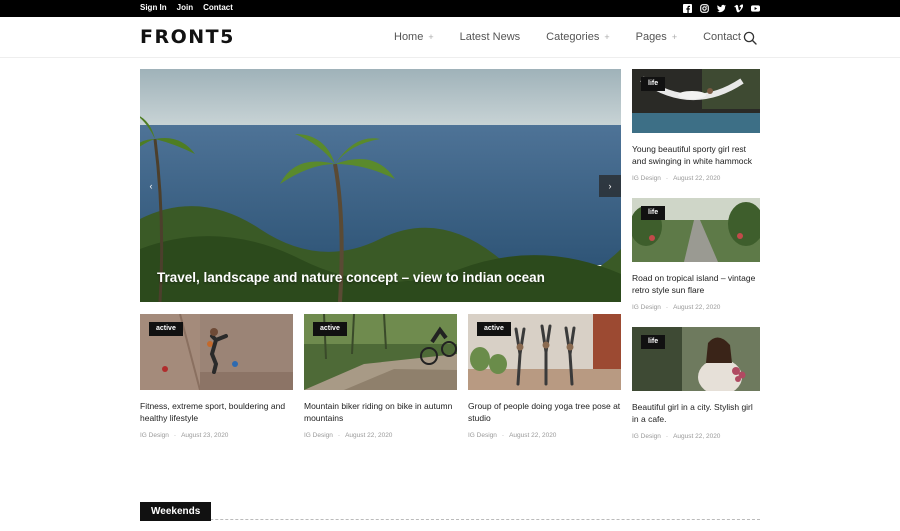  Describe the element at coordinates (610, 186) in the screenshot. I see `slider-next-button: ›` at that location.